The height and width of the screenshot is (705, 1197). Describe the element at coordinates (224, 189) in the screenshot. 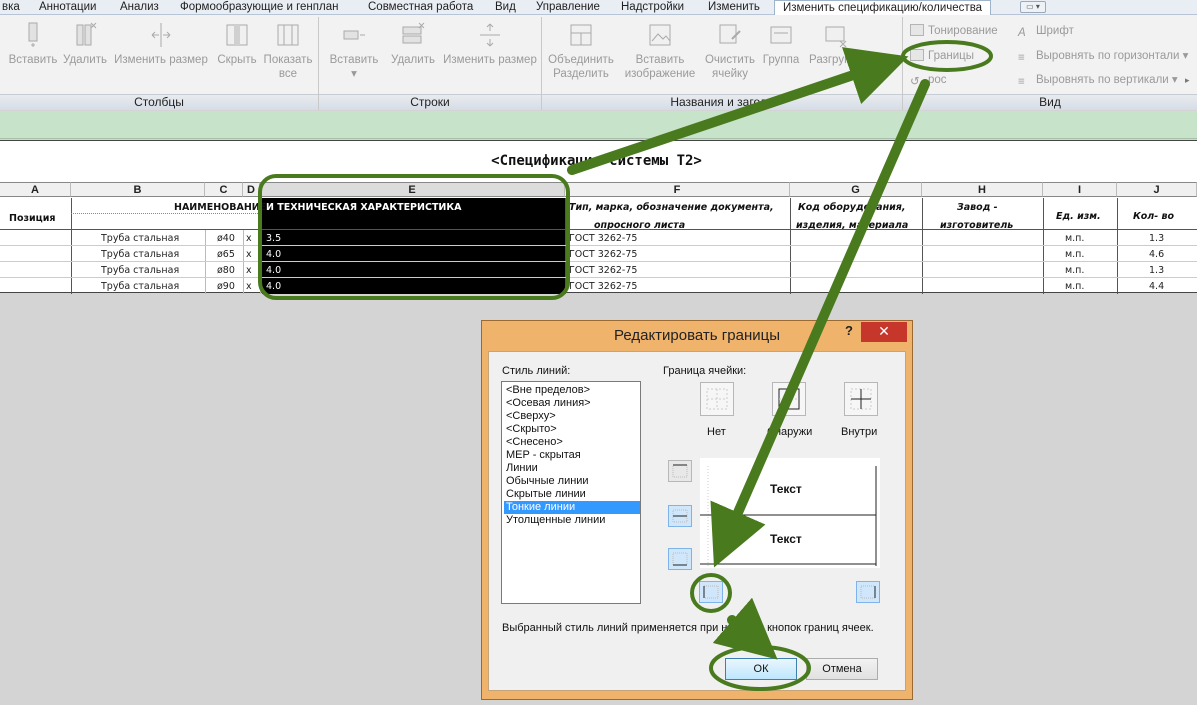

I see `column-header-c: C` at that location.